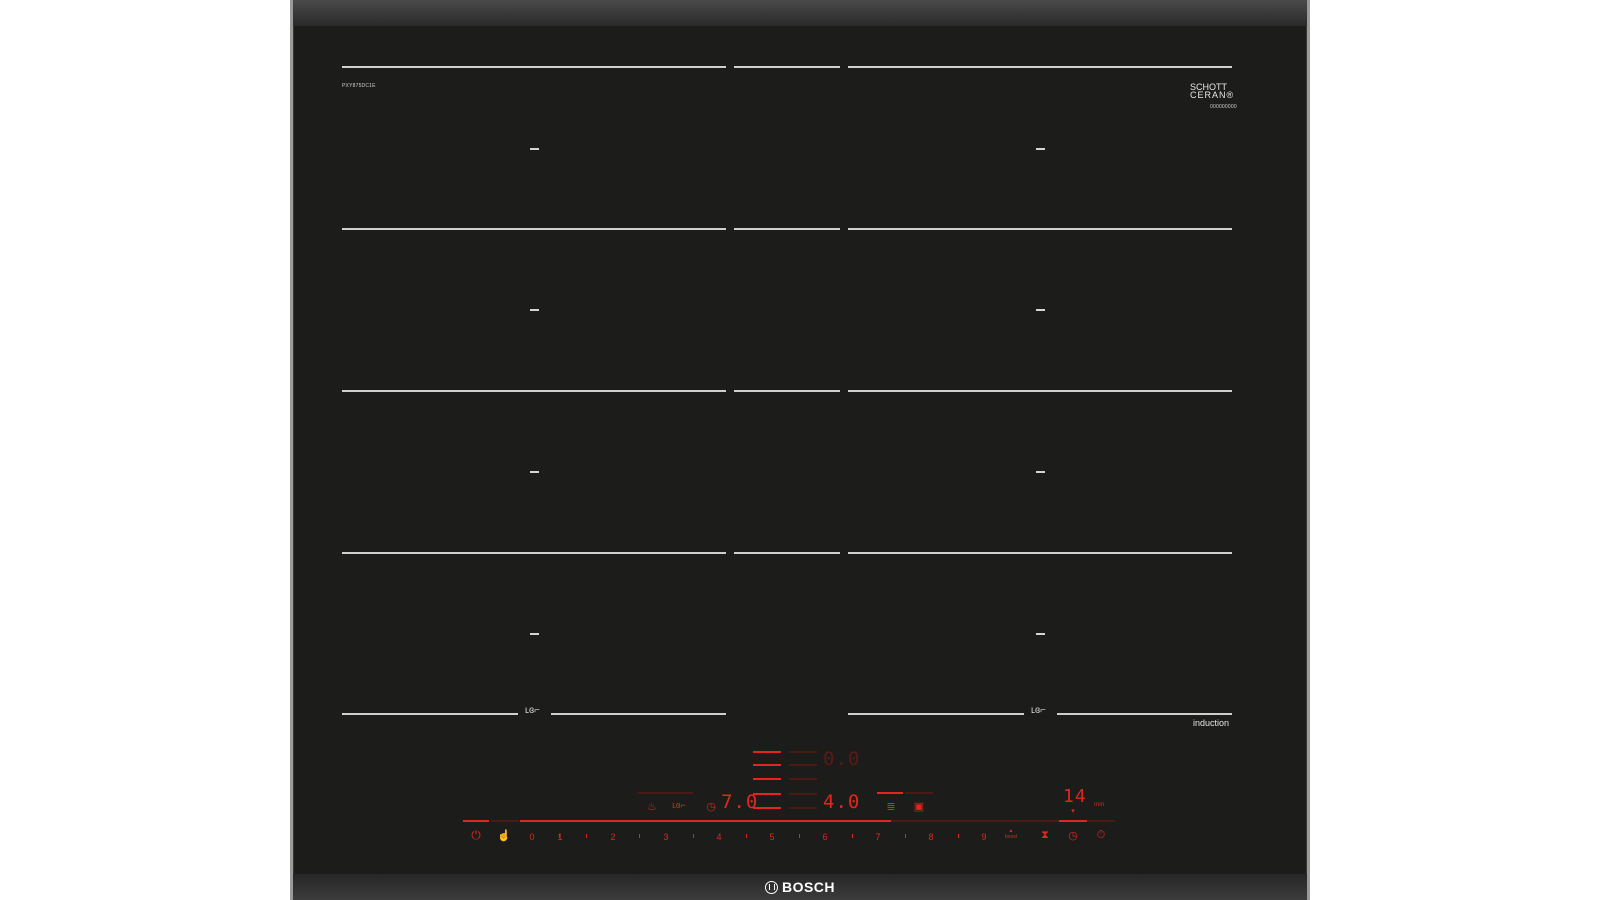 This screenshot has width=1600, height=900. I want to click on timer-button-underline, so click(1073, 821).